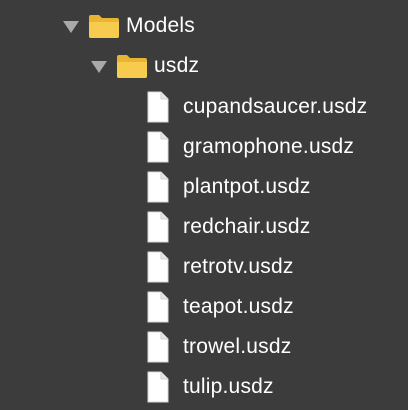 This screenshot has height=410, width=408. I want to click on tree-item-file: teapot.usdz, so click(220, 307).